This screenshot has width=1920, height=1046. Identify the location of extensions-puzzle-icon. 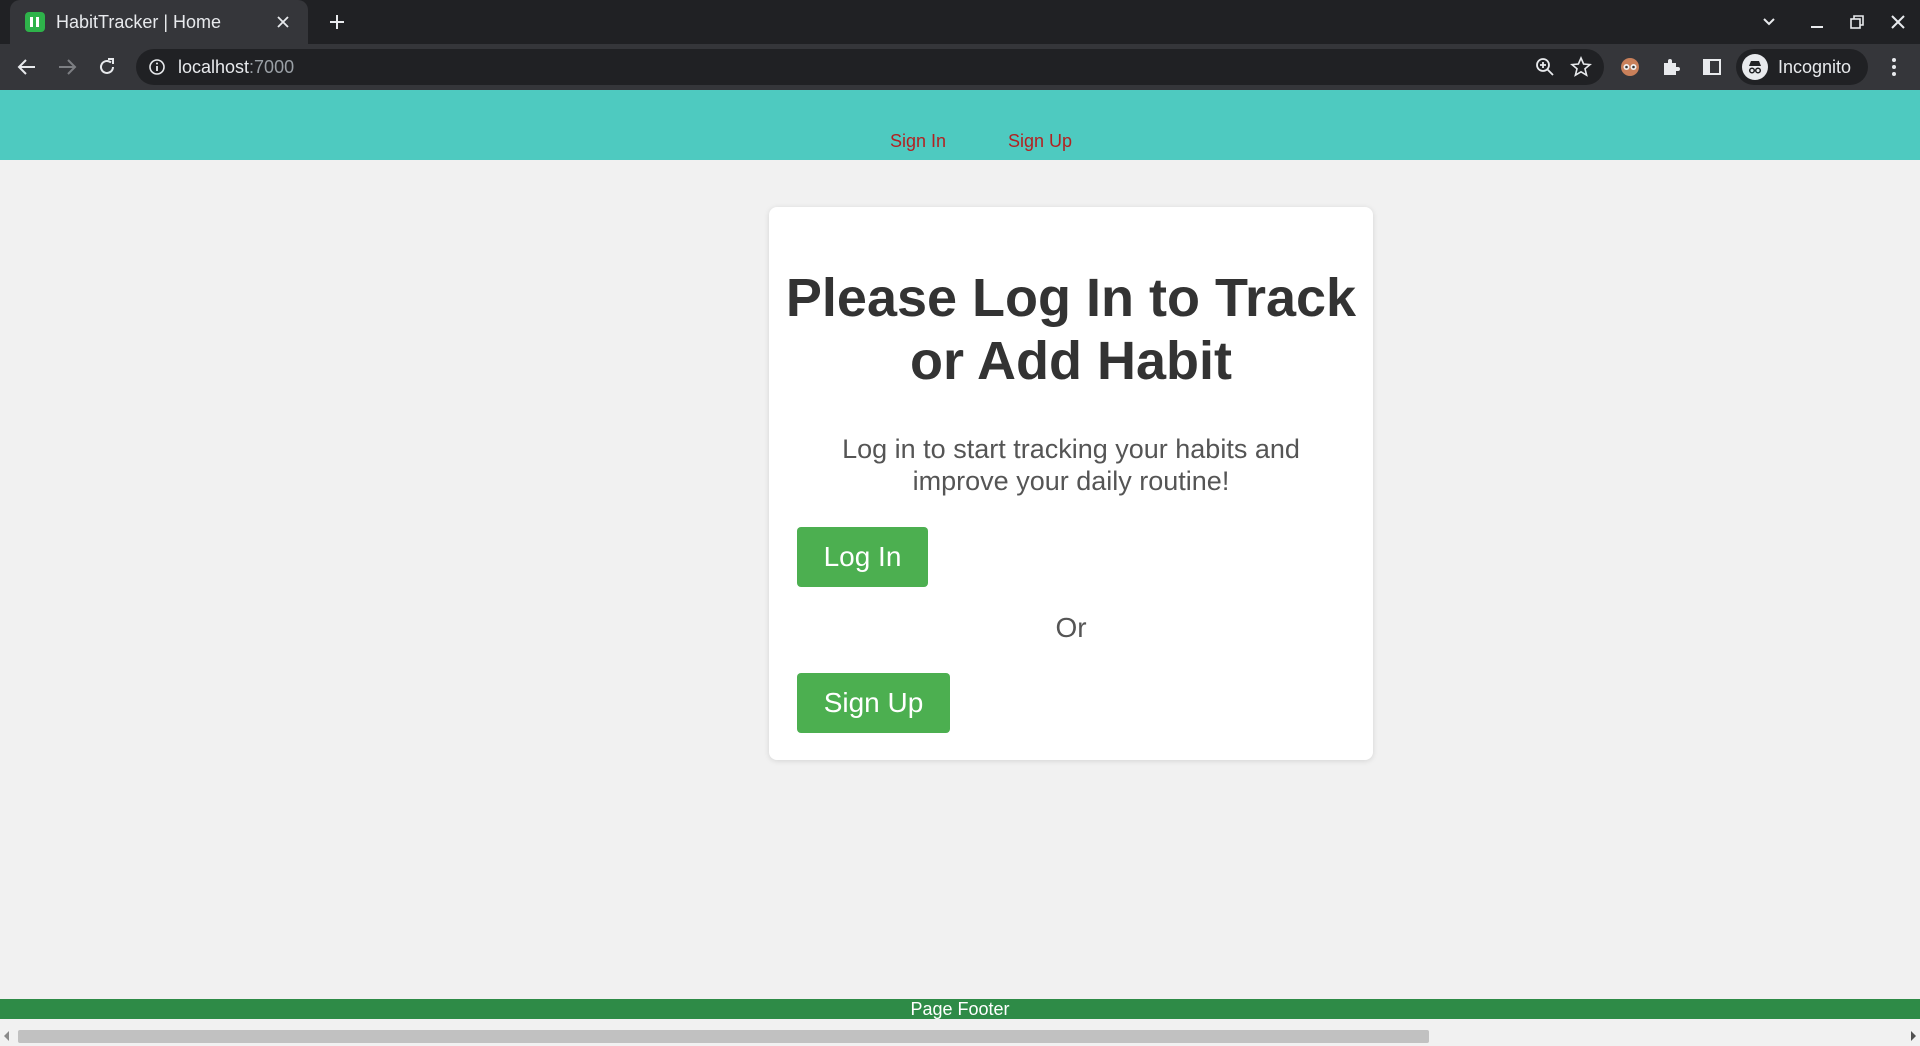
(1671, 67).